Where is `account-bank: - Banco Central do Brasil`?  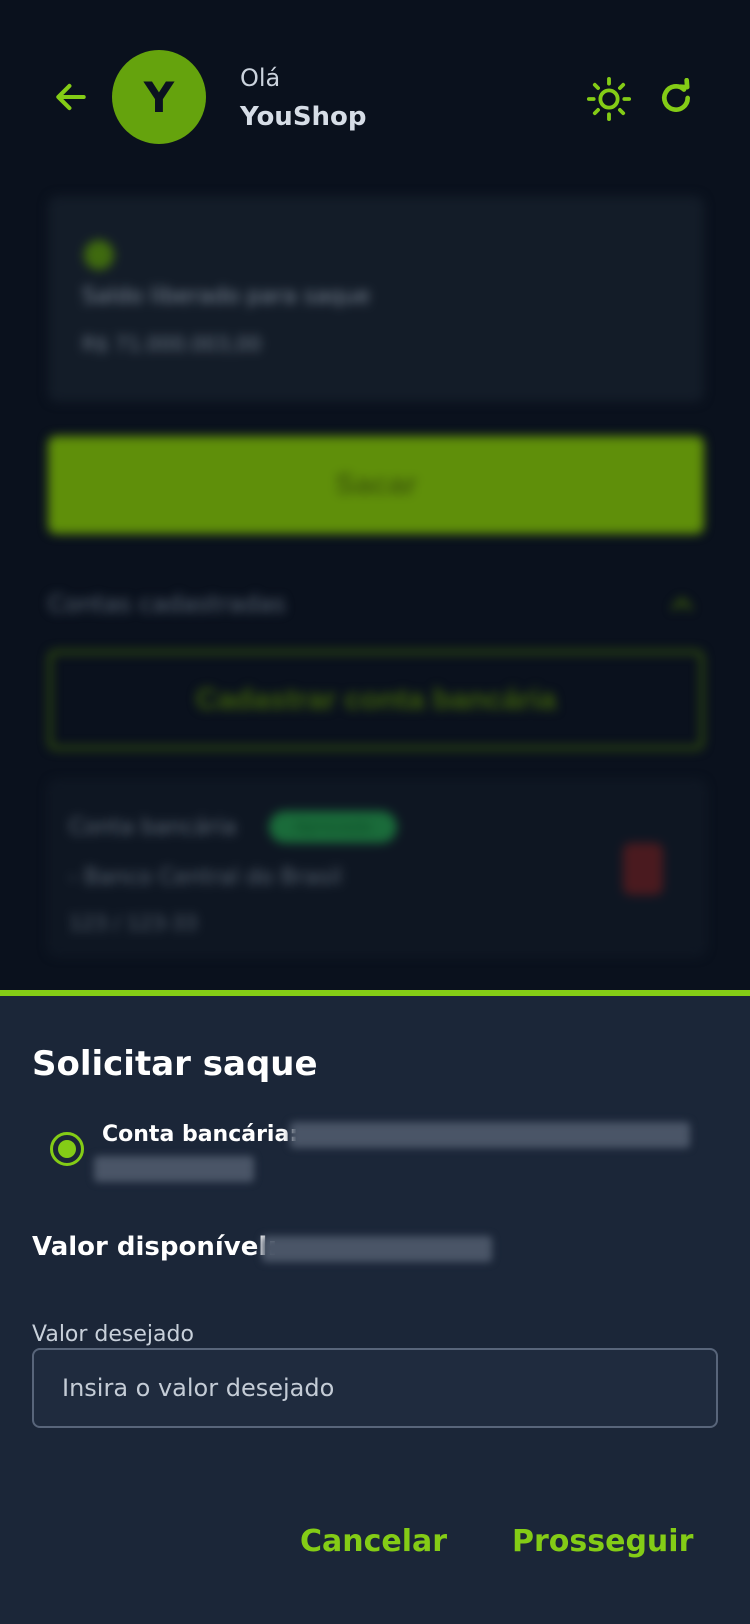 account-bank: - Banco Central do Brasil is located at coordinates (205, 877).